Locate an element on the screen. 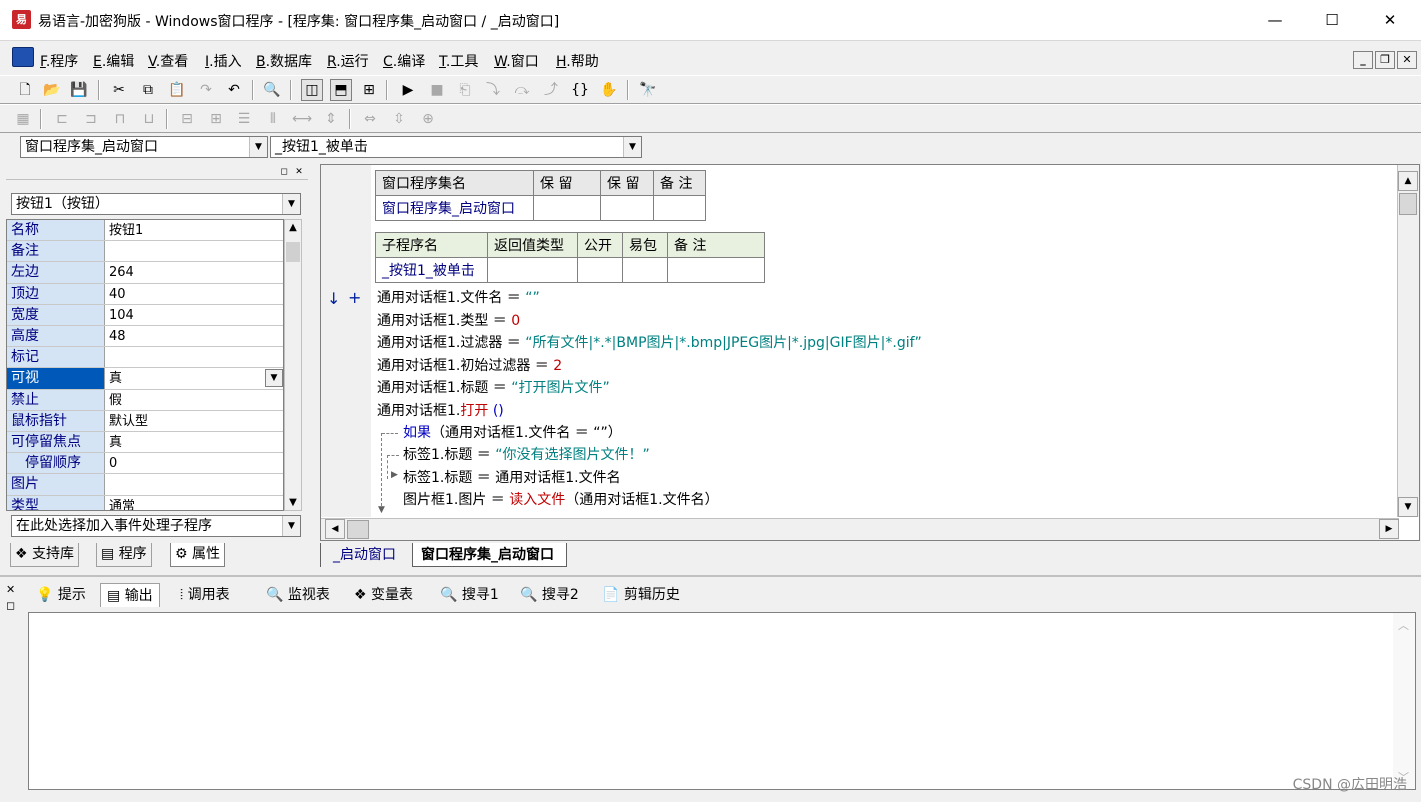  property-row: 可停留焦点真 is located at coordinates (145, 443).